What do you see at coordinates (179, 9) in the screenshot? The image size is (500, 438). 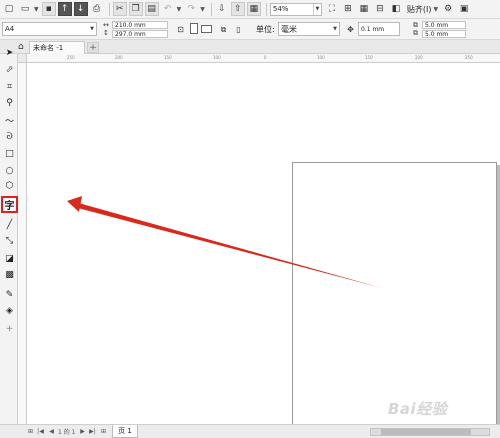 I see `undo-caret: ▼` at bounding box center [179, 9].